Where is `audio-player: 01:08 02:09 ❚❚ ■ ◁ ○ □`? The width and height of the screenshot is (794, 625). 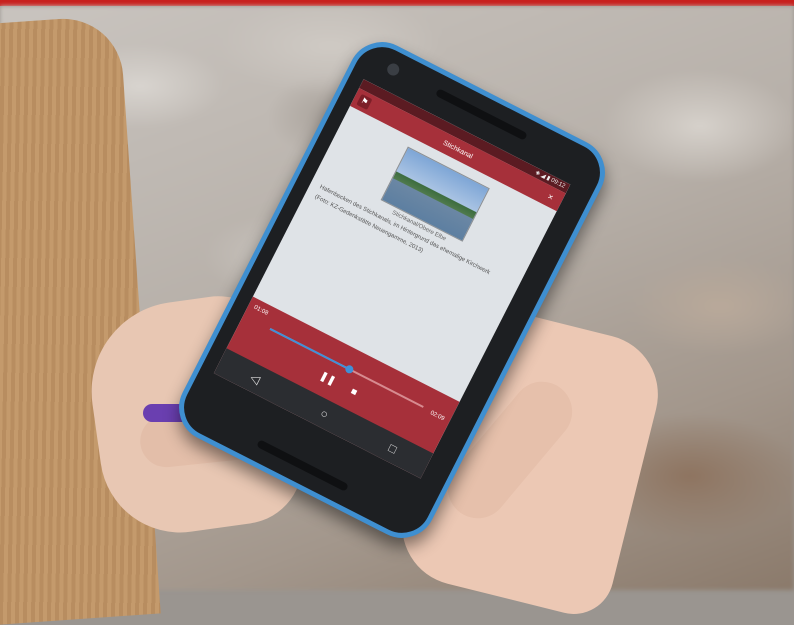 audio-player: 01:08 02:09 ❚❚ ■ ◁ ○ □ is located at coordinates (336, 387).